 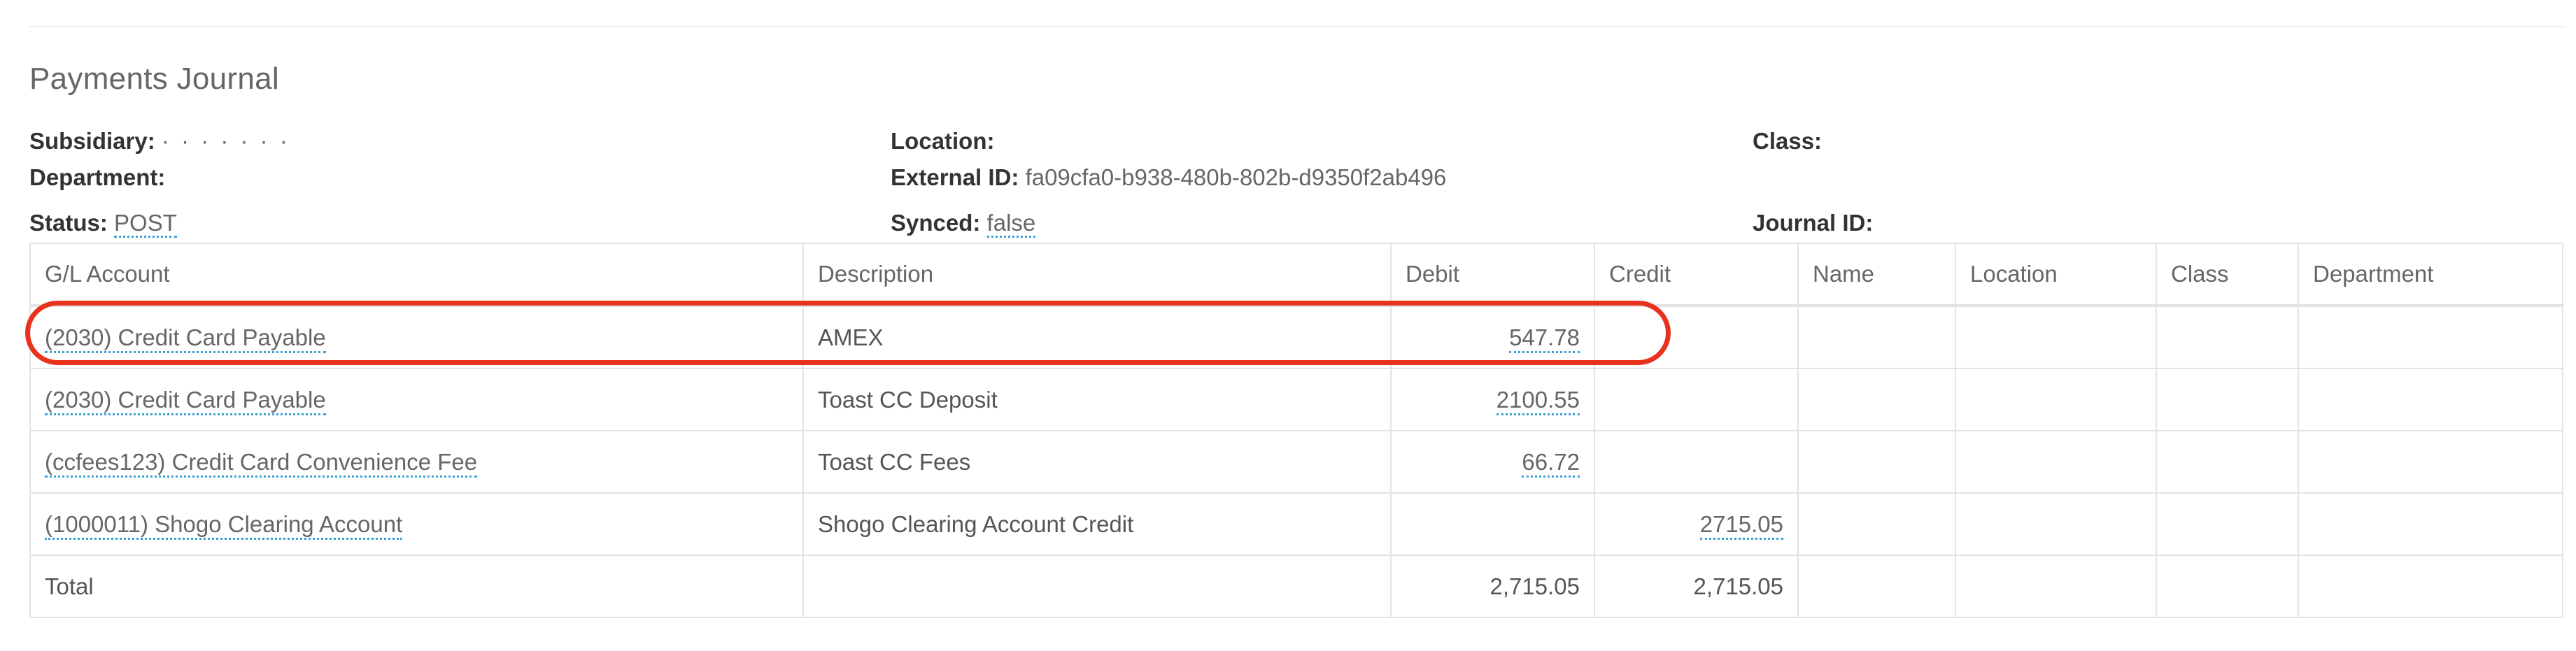 I want to click on col-header-department: Department, so click(x=2430, y=274).